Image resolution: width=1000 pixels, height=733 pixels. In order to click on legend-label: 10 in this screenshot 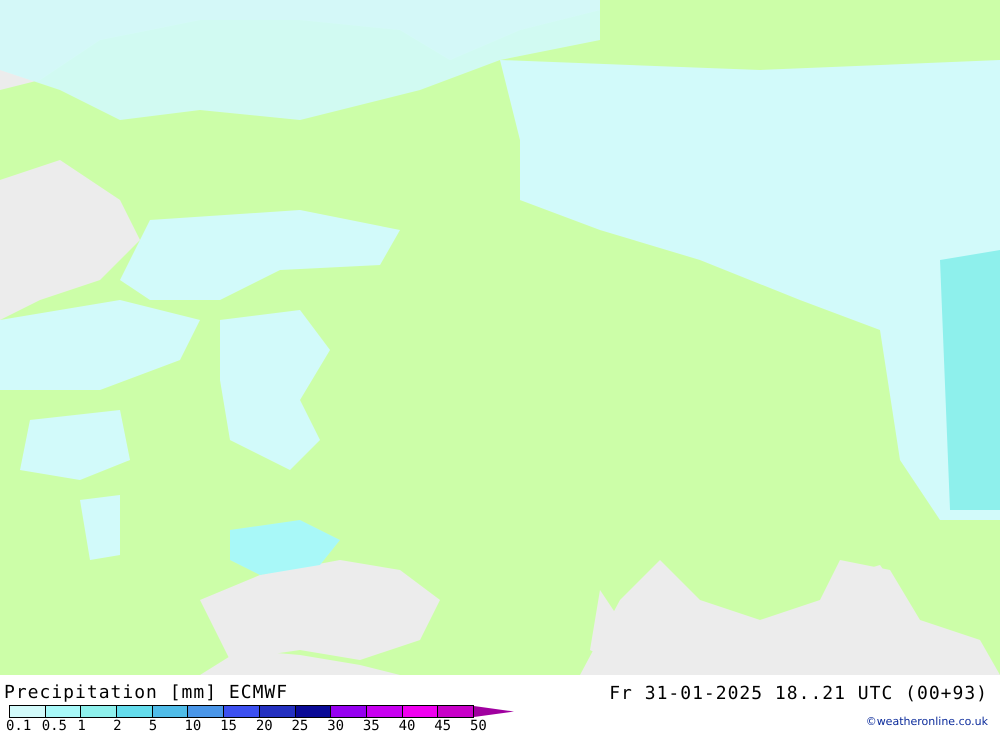, I will do `click(193, 725)`.